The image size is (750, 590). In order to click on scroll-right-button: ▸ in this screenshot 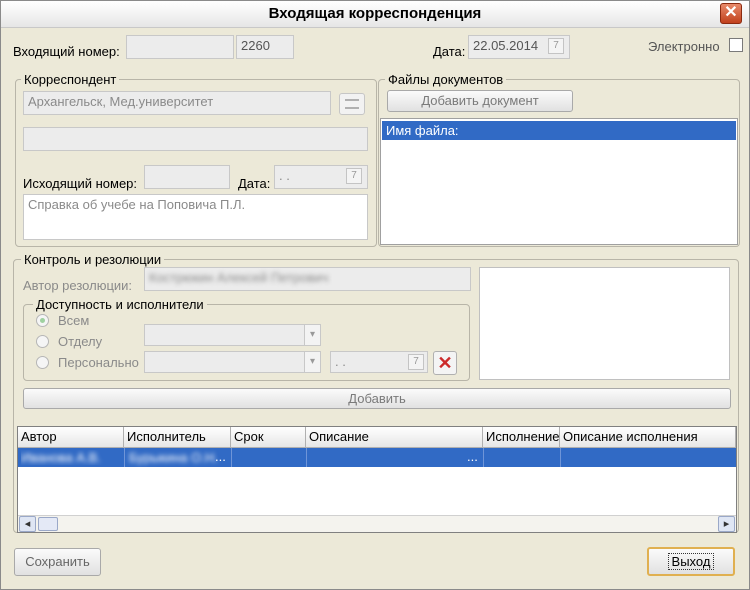, I will do `click(726, 524)`.